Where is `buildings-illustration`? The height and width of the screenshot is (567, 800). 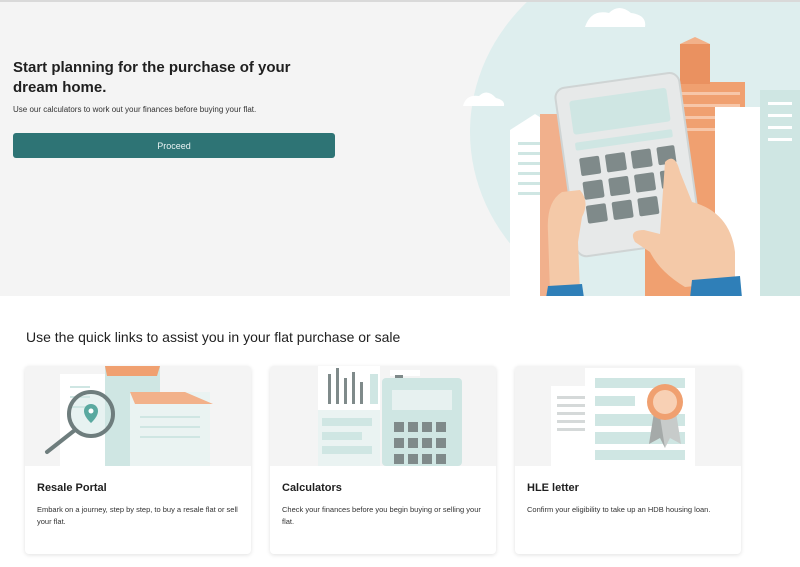
buildings-illustration is located at coordinates (138, 416).